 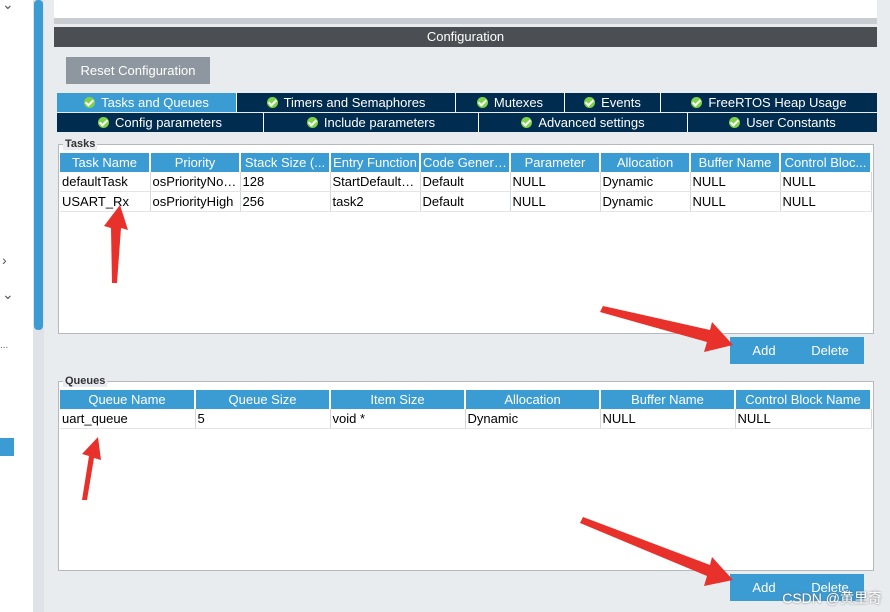 I want to click on tab-label: User Constants, so click(x=791, y=122).